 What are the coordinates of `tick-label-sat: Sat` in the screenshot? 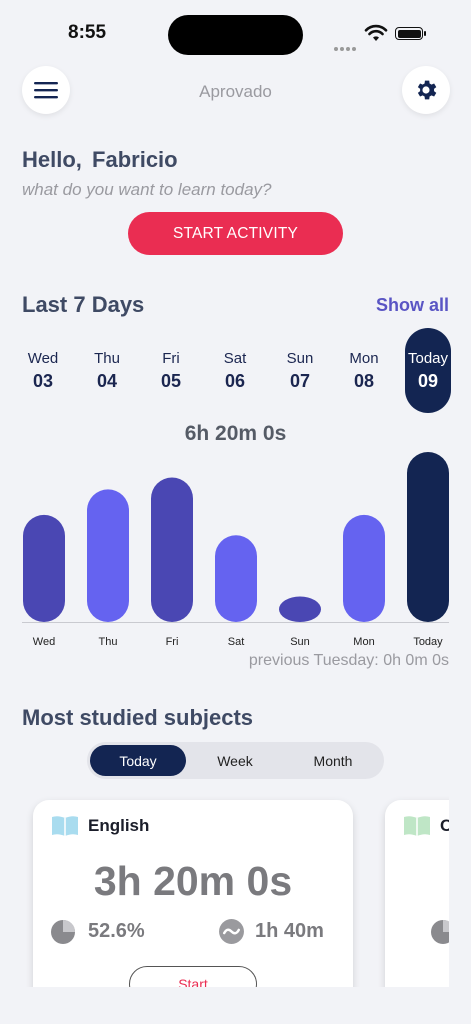 It's located at (236, 642).